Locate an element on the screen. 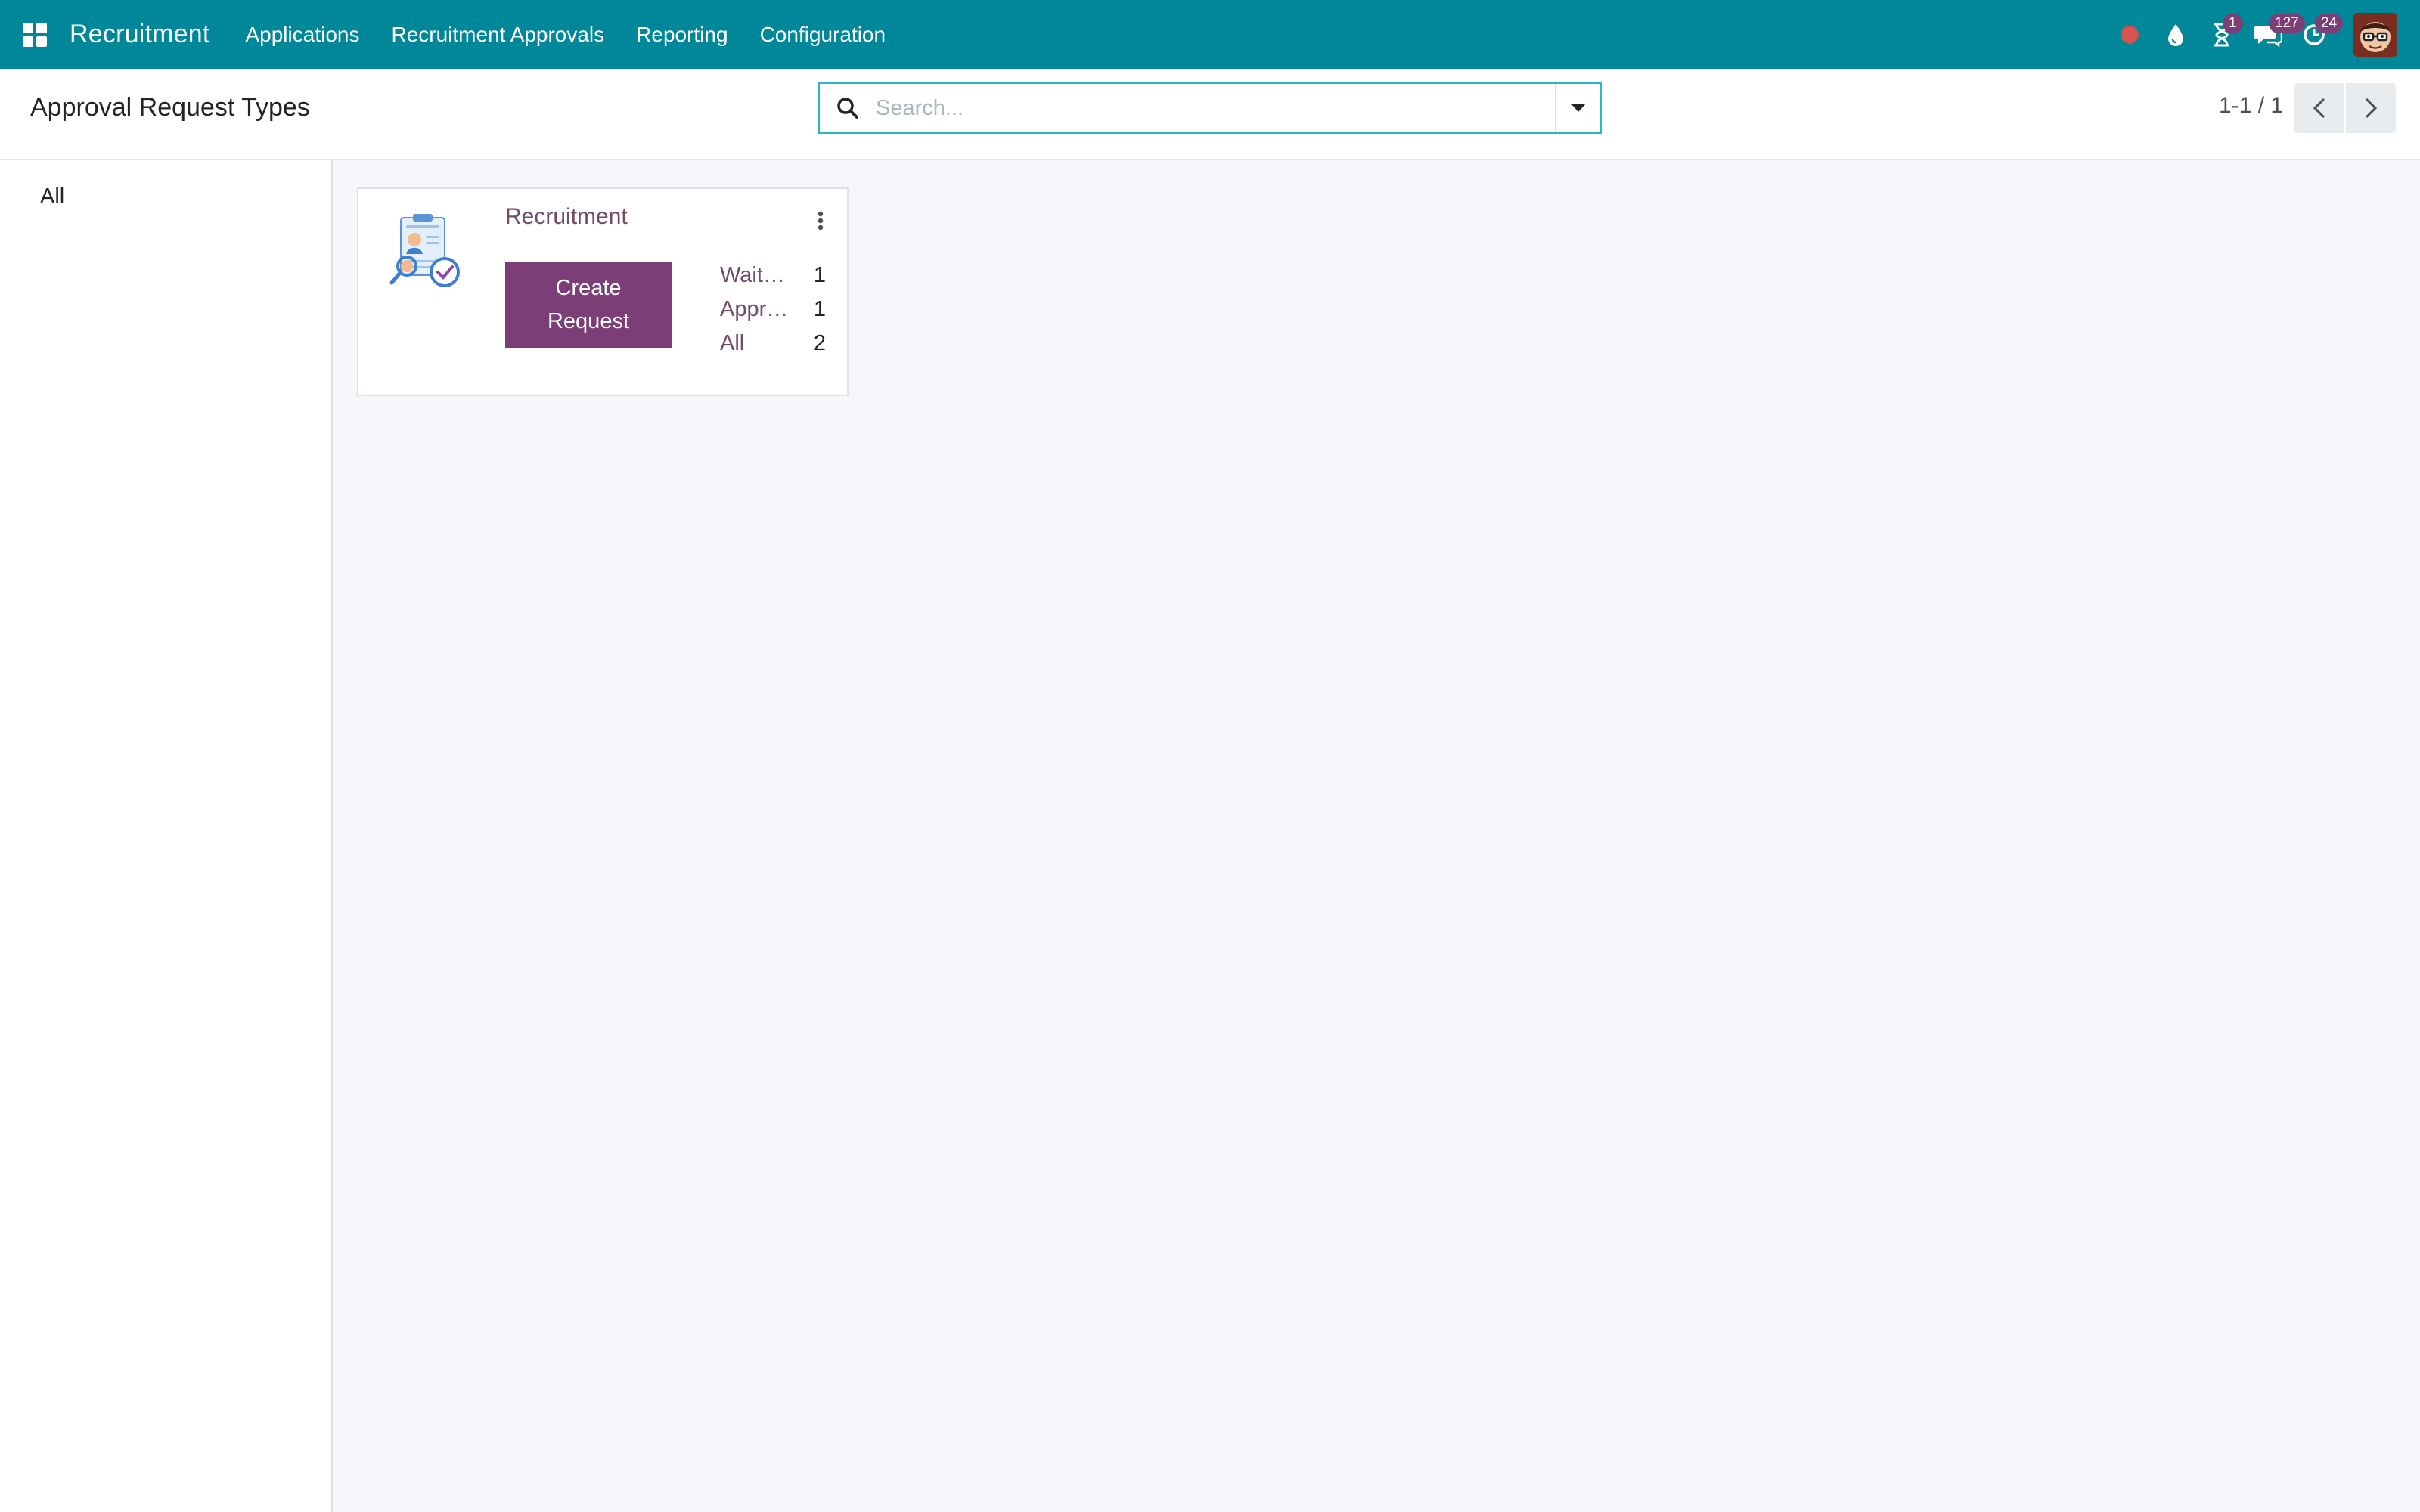 The height and width of the screenshot is (1512, 2420). page-title: Approval Request Types is located at coordinates (170, 107).